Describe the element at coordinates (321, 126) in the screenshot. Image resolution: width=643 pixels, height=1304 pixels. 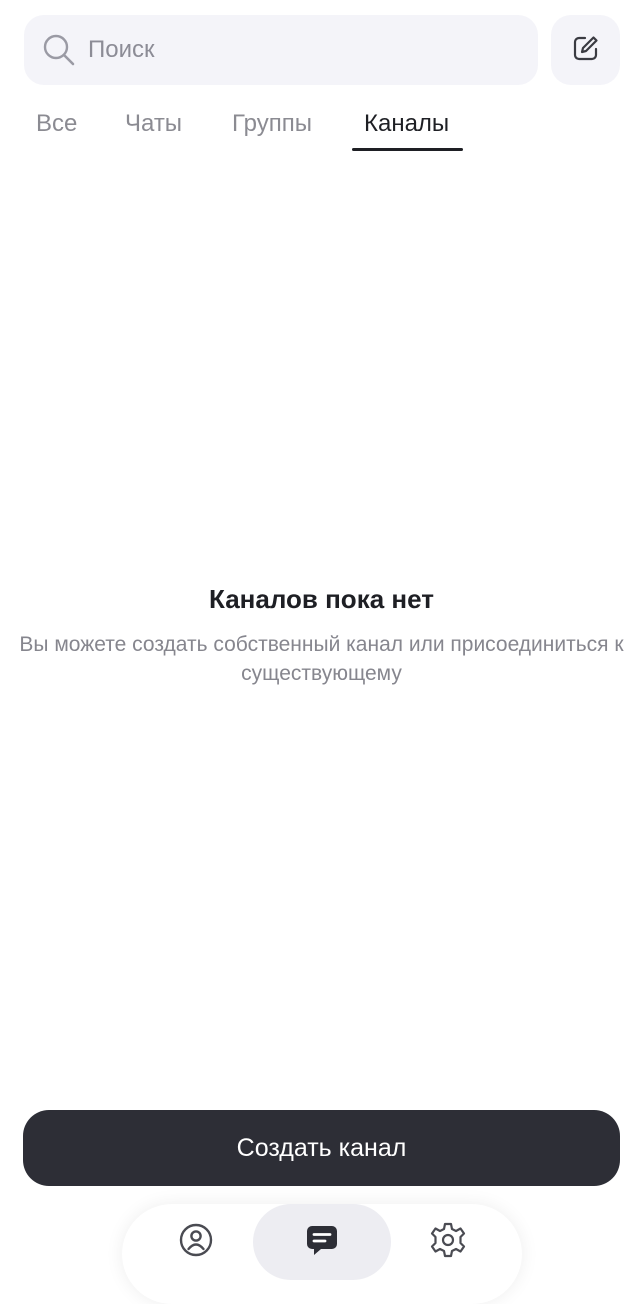
I see `filter-tabs: Все Чаты Группы Каналы` at that location.